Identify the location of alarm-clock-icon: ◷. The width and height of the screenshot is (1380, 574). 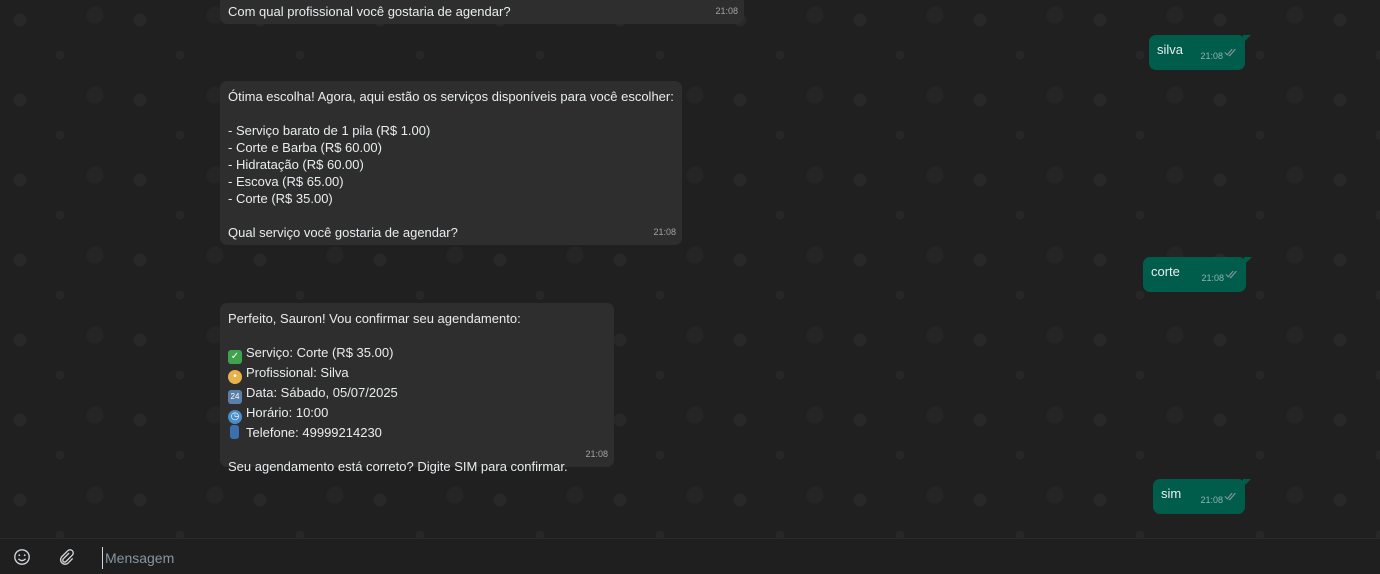
(235, 417).